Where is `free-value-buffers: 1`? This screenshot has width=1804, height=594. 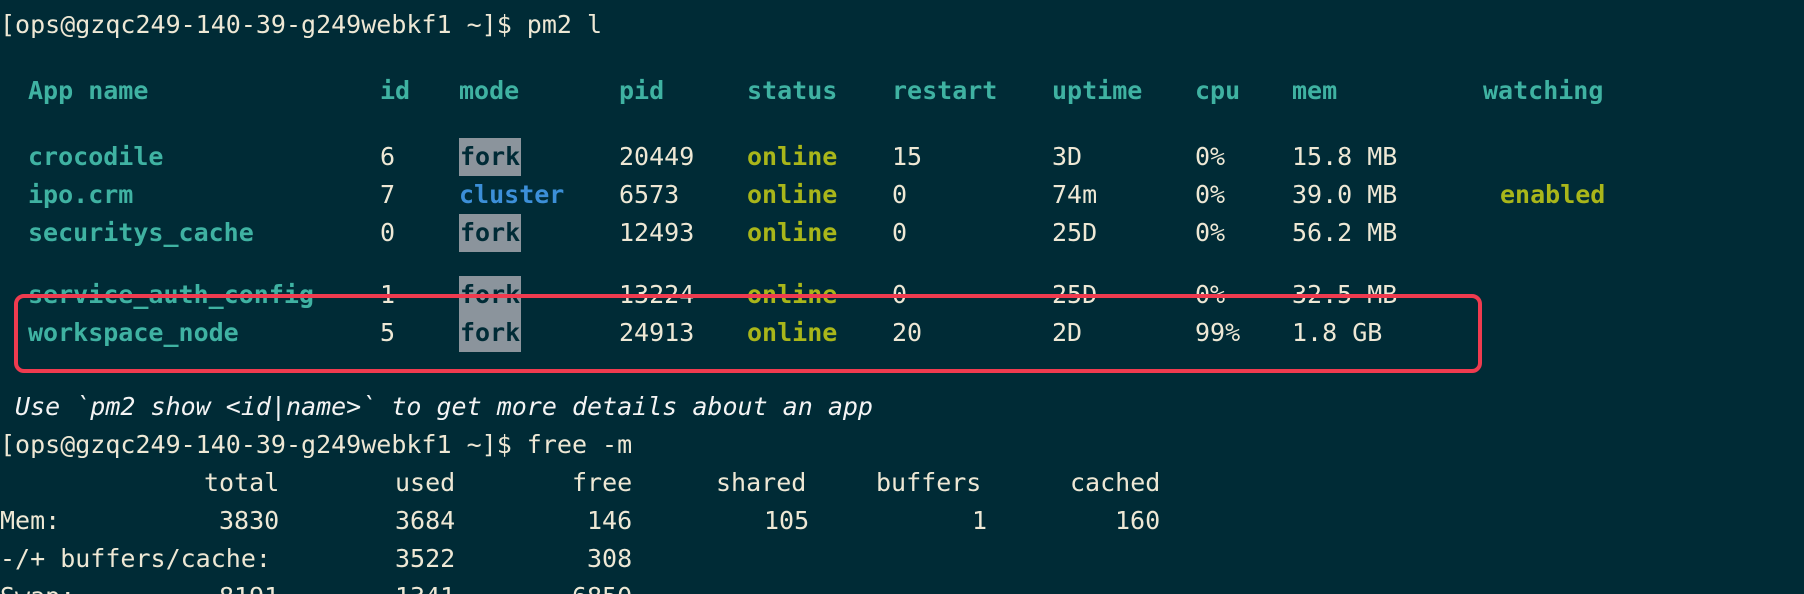 free-value-buffers: 1 is located at coordinates (980, 520).